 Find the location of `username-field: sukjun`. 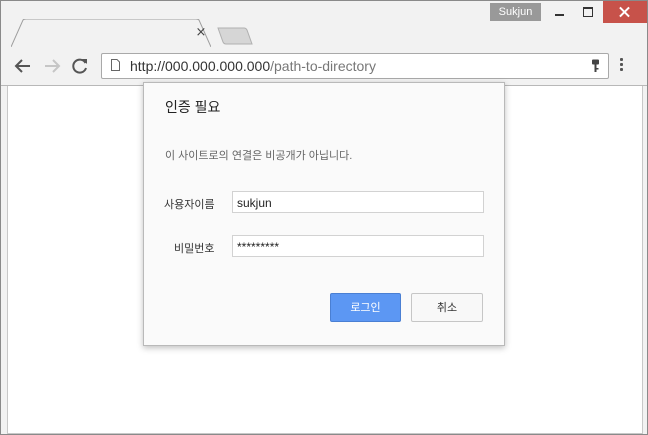

username-field: sukjun is located at coordinates (358, 202).